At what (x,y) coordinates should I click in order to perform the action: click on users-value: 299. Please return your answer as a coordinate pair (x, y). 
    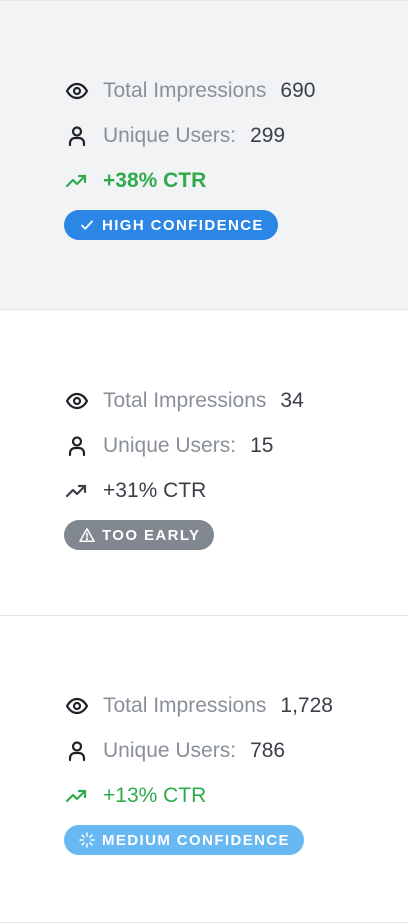
    Looking at the image, I should click on (268, 135).